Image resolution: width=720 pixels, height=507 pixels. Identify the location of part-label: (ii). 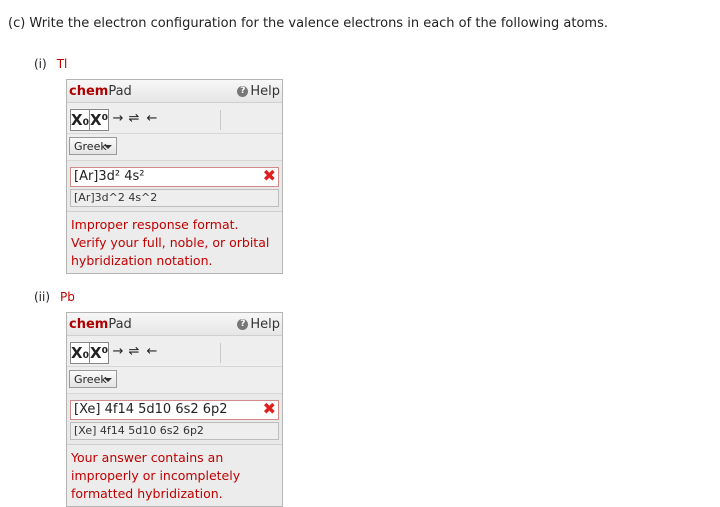
(42, 297).